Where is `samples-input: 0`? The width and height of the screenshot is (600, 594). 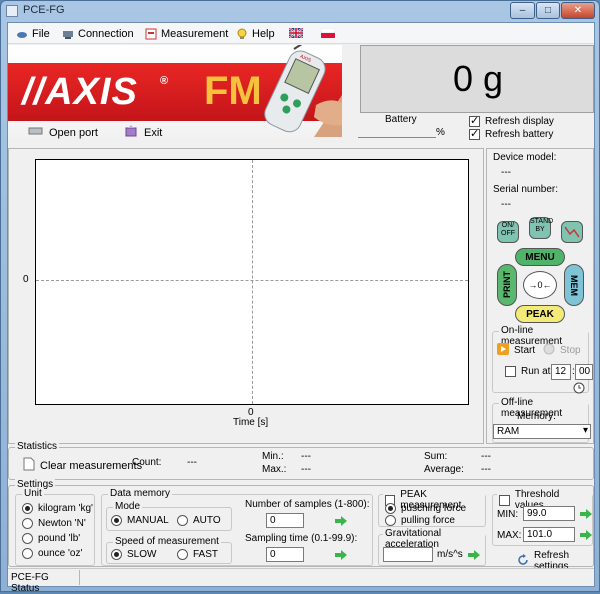
samples-input: 0 is located at coordinates (285, 520).